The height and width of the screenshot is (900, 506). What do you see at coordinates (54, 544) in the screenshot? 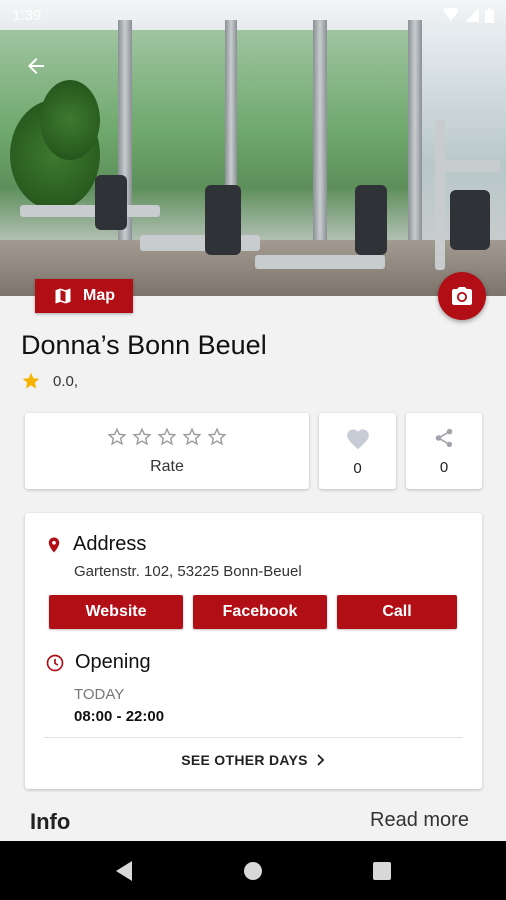
I see `location-pin-icon` at bounding box center [54, 544].